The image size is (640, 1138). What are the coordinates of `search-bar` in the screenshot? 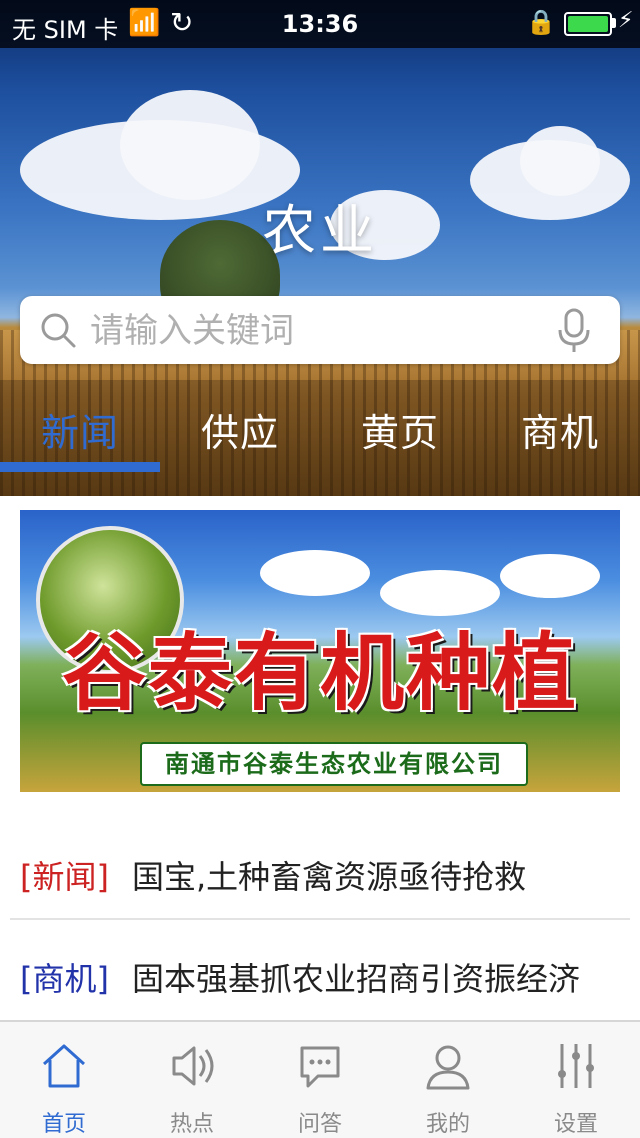 It's located at (320, 330).